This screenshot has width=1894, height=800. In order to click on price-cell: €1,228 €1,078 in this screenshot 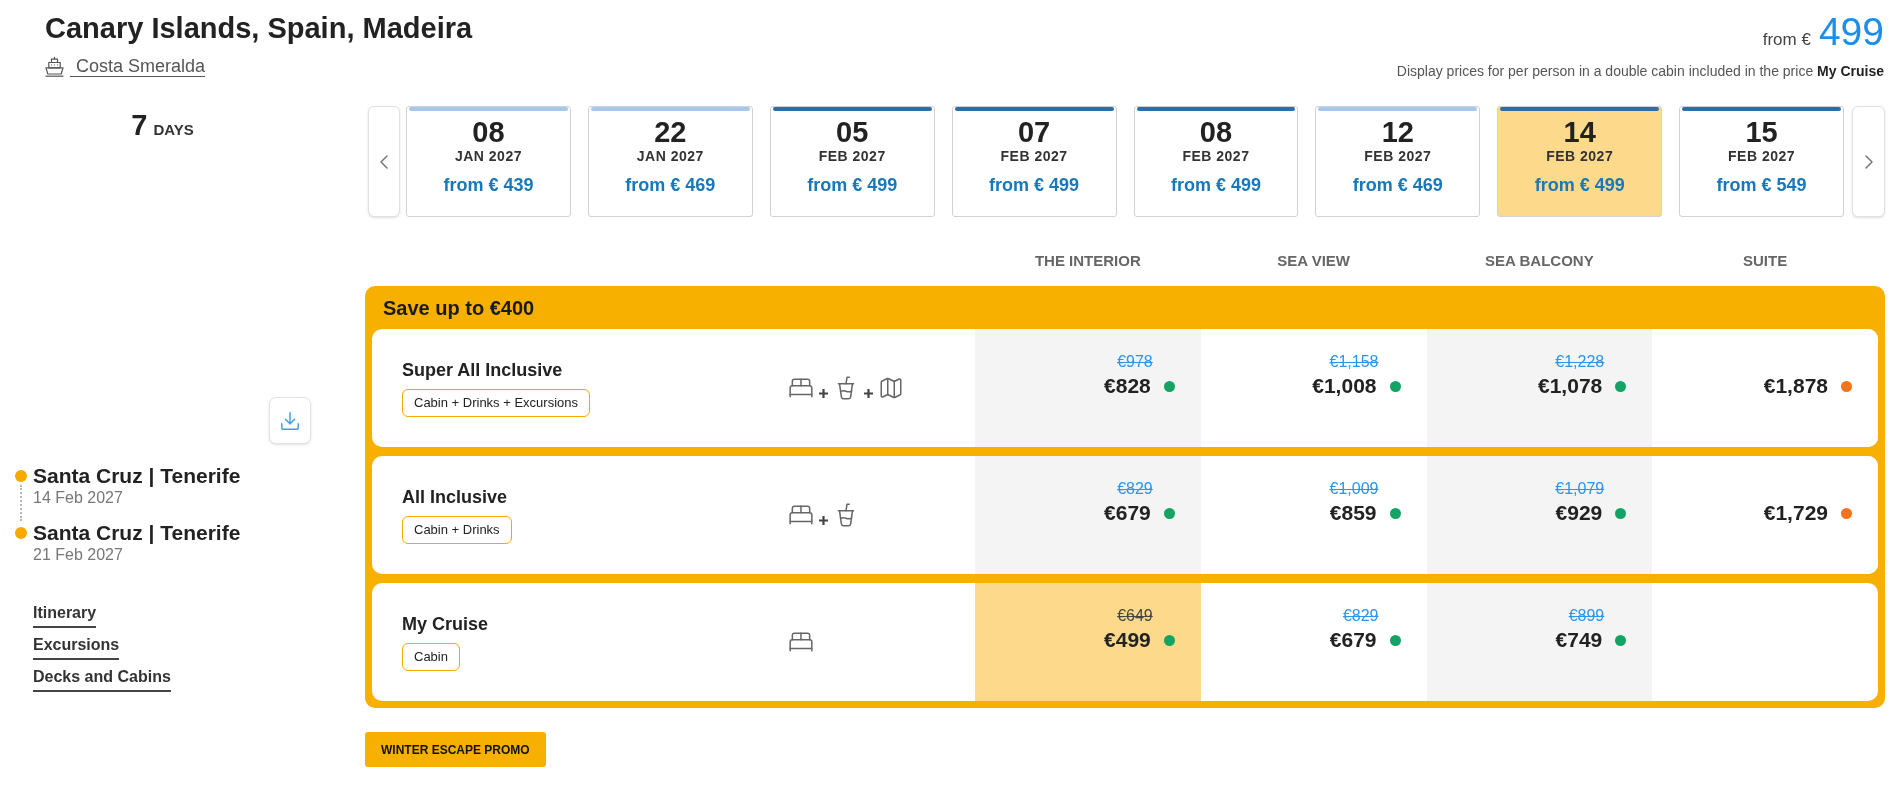, I will do `click(1539, 388)`.